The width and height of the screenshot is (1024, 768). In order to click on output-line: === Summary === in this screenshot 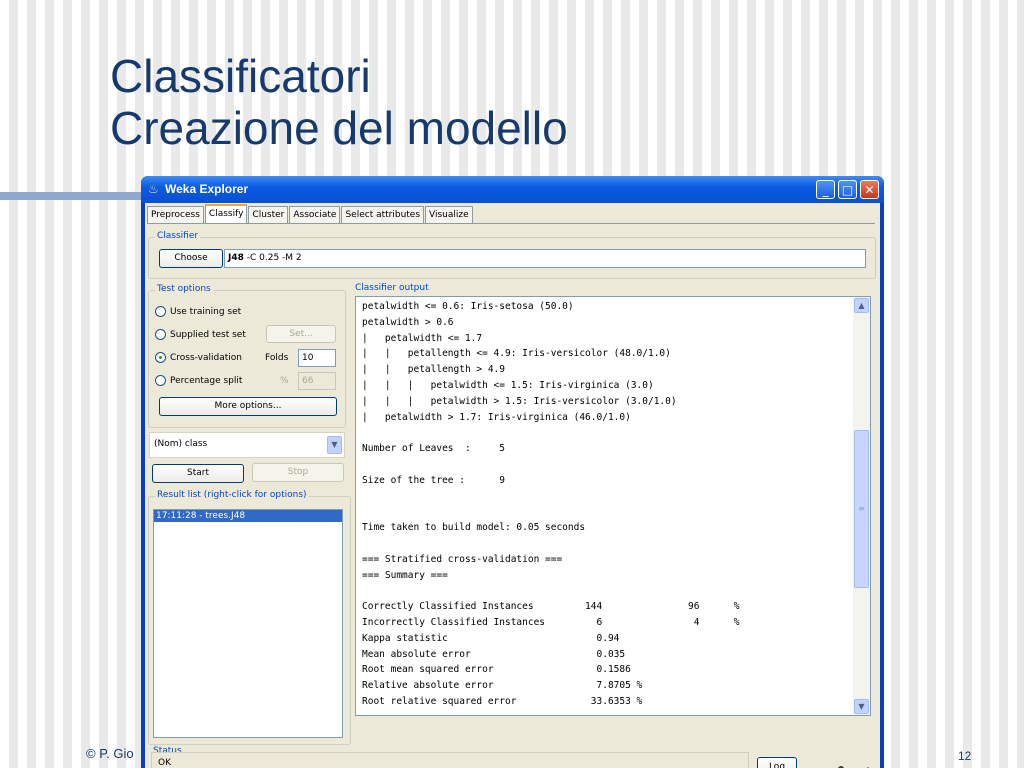, I will do `click(405, 575)`.